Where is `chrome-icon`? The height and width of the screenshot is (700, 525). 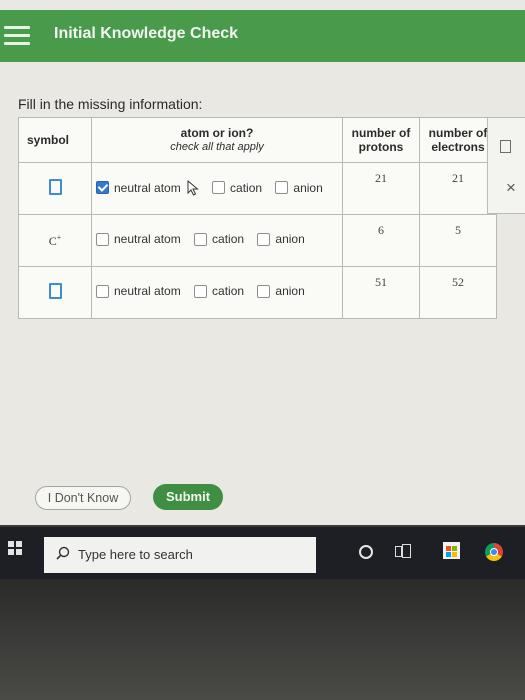
chrome-icon is located at coordinates (494, 552).